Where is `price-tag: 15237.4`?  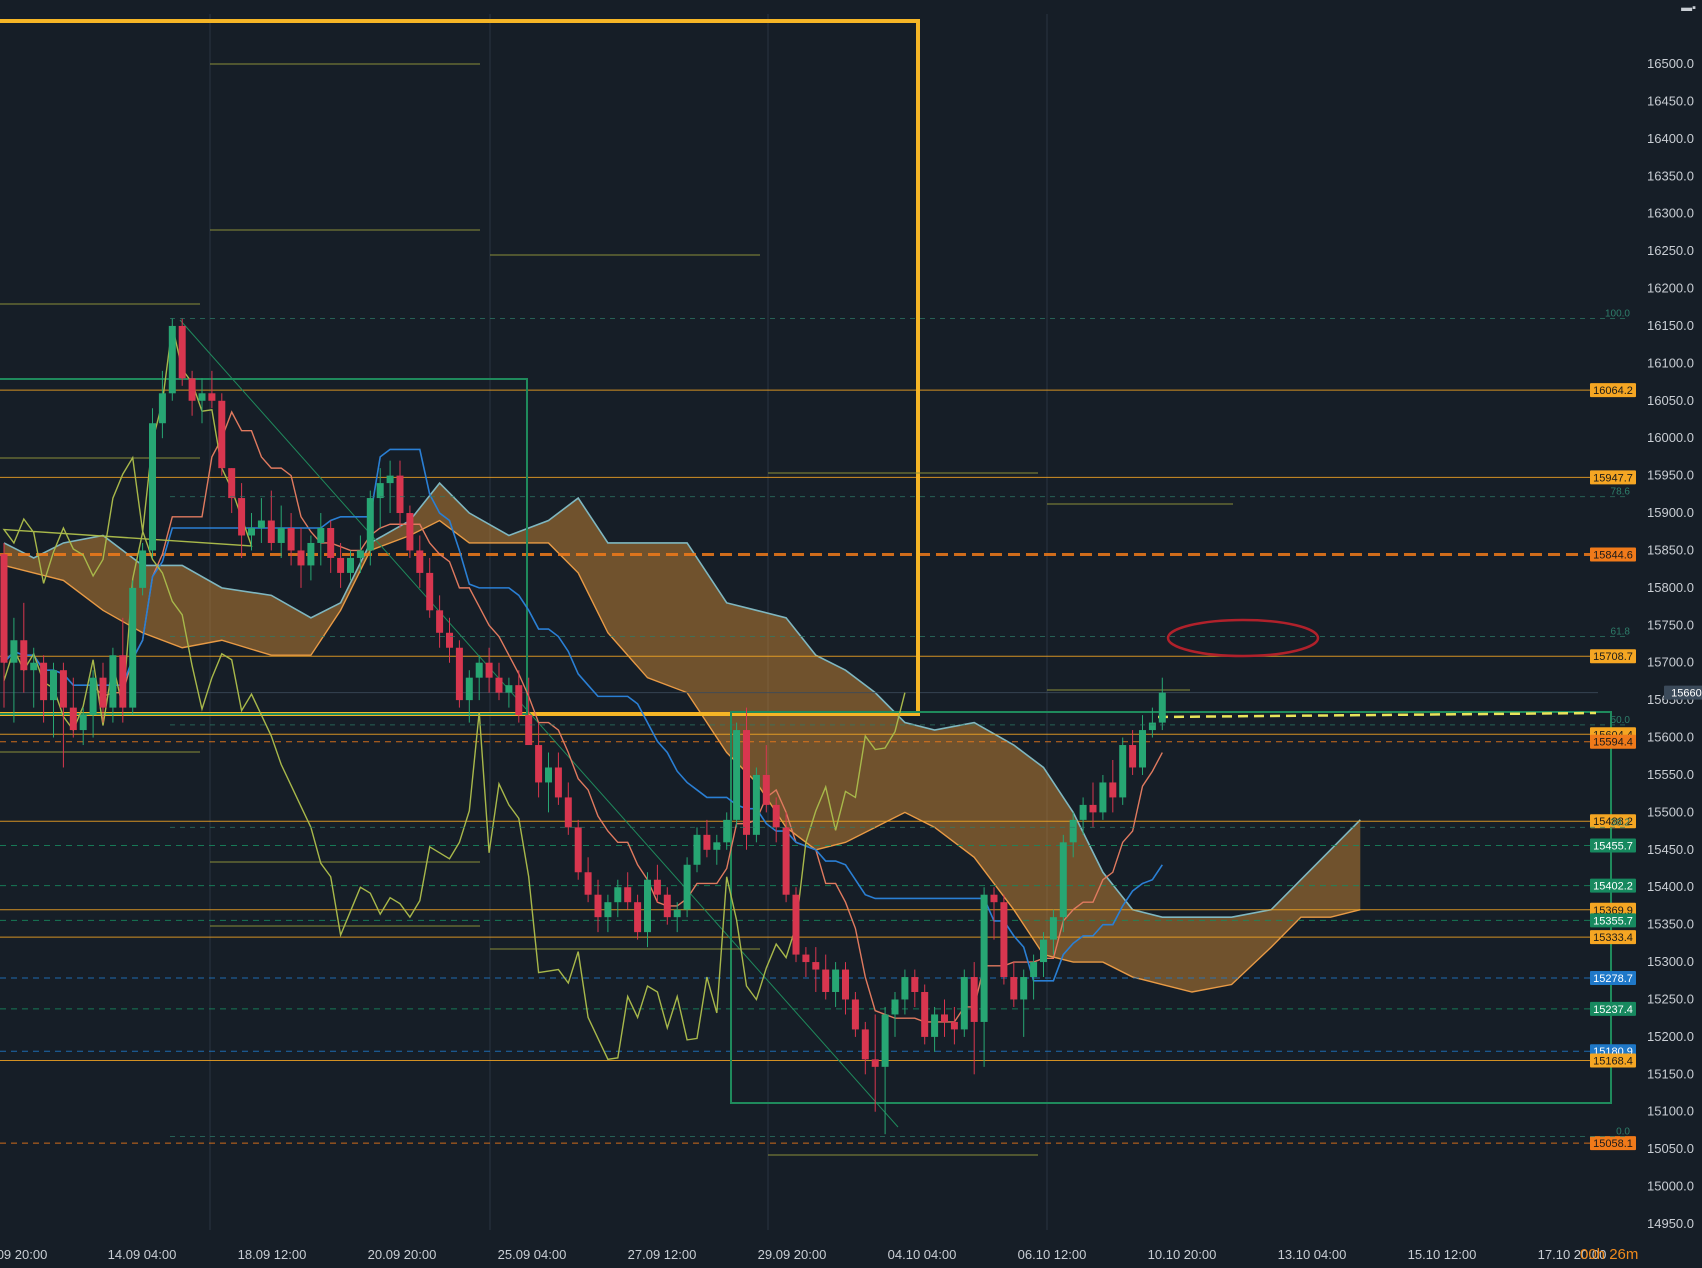 price-tag: 15237.4 is located at coordinates (1613, 1008).